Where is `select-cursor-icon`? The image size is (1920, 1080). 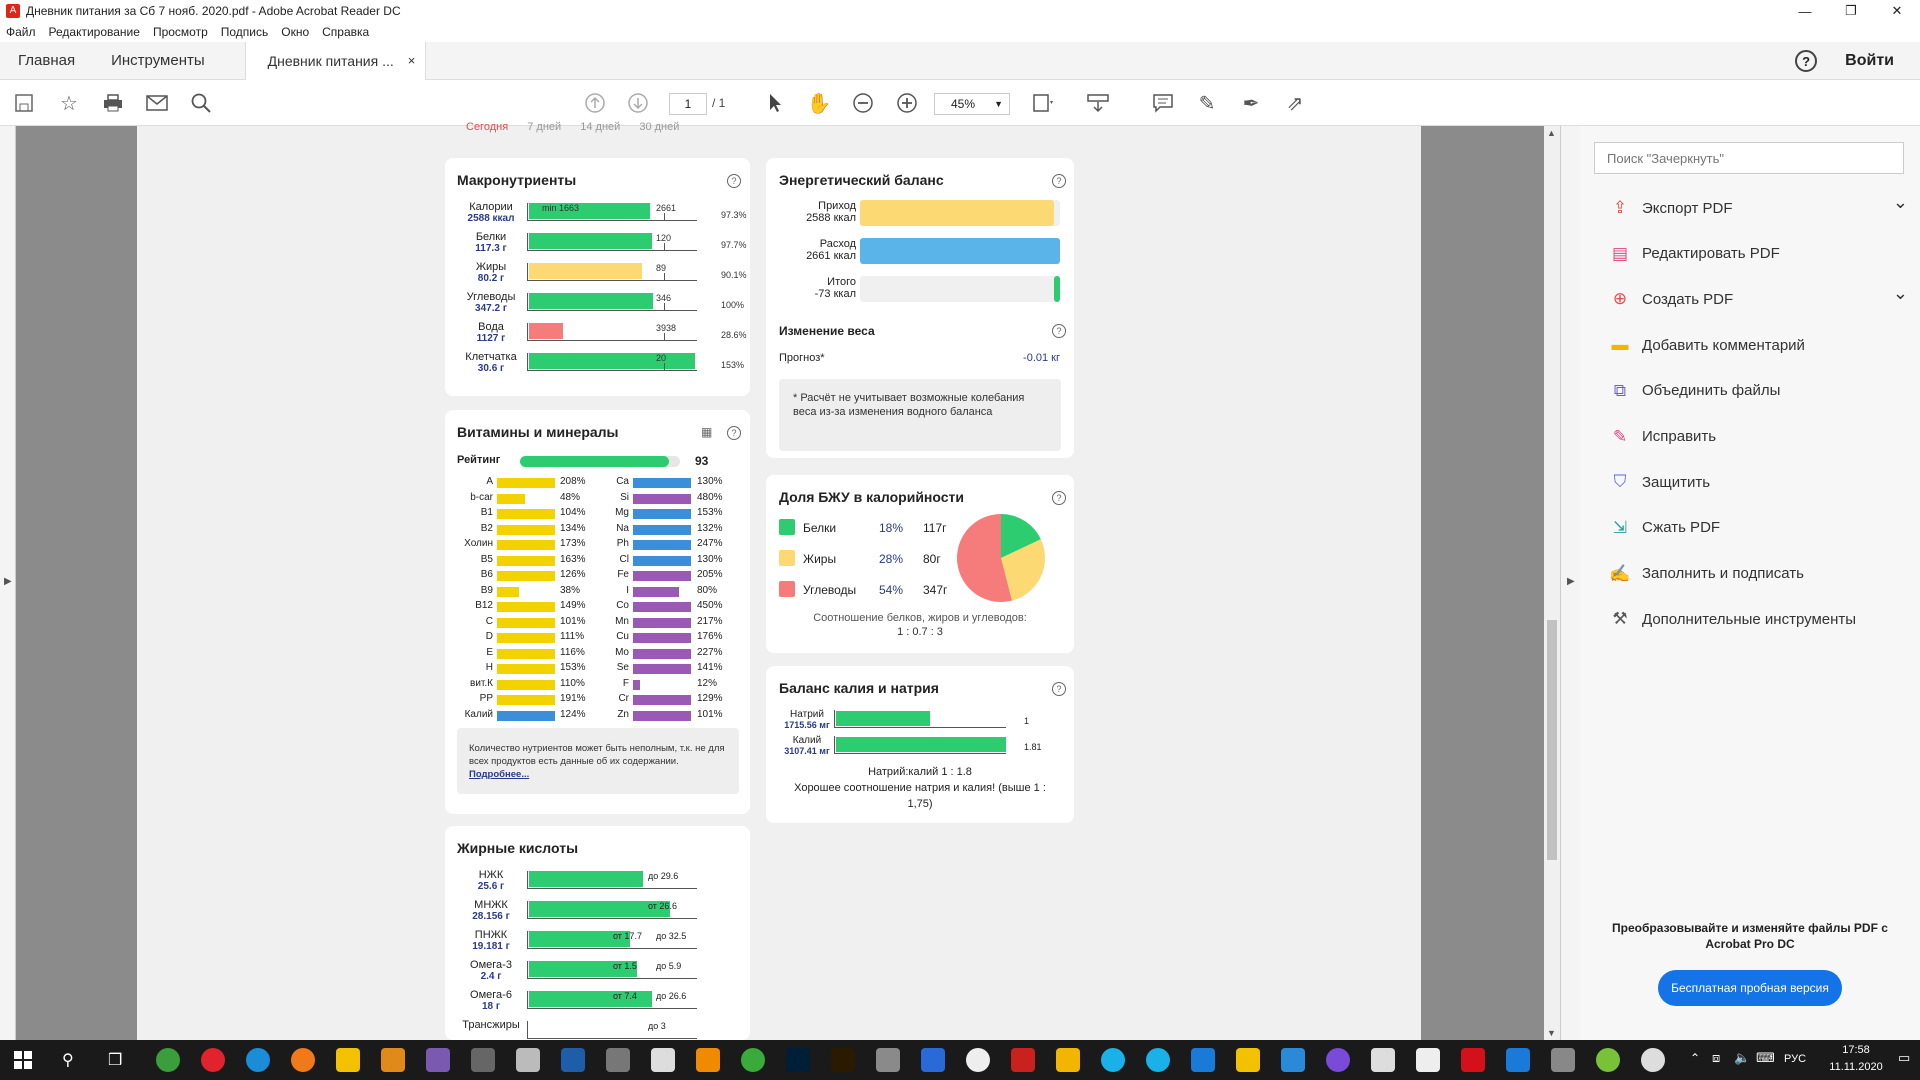 select-cursor-icon is located at coordinates (775, 103).